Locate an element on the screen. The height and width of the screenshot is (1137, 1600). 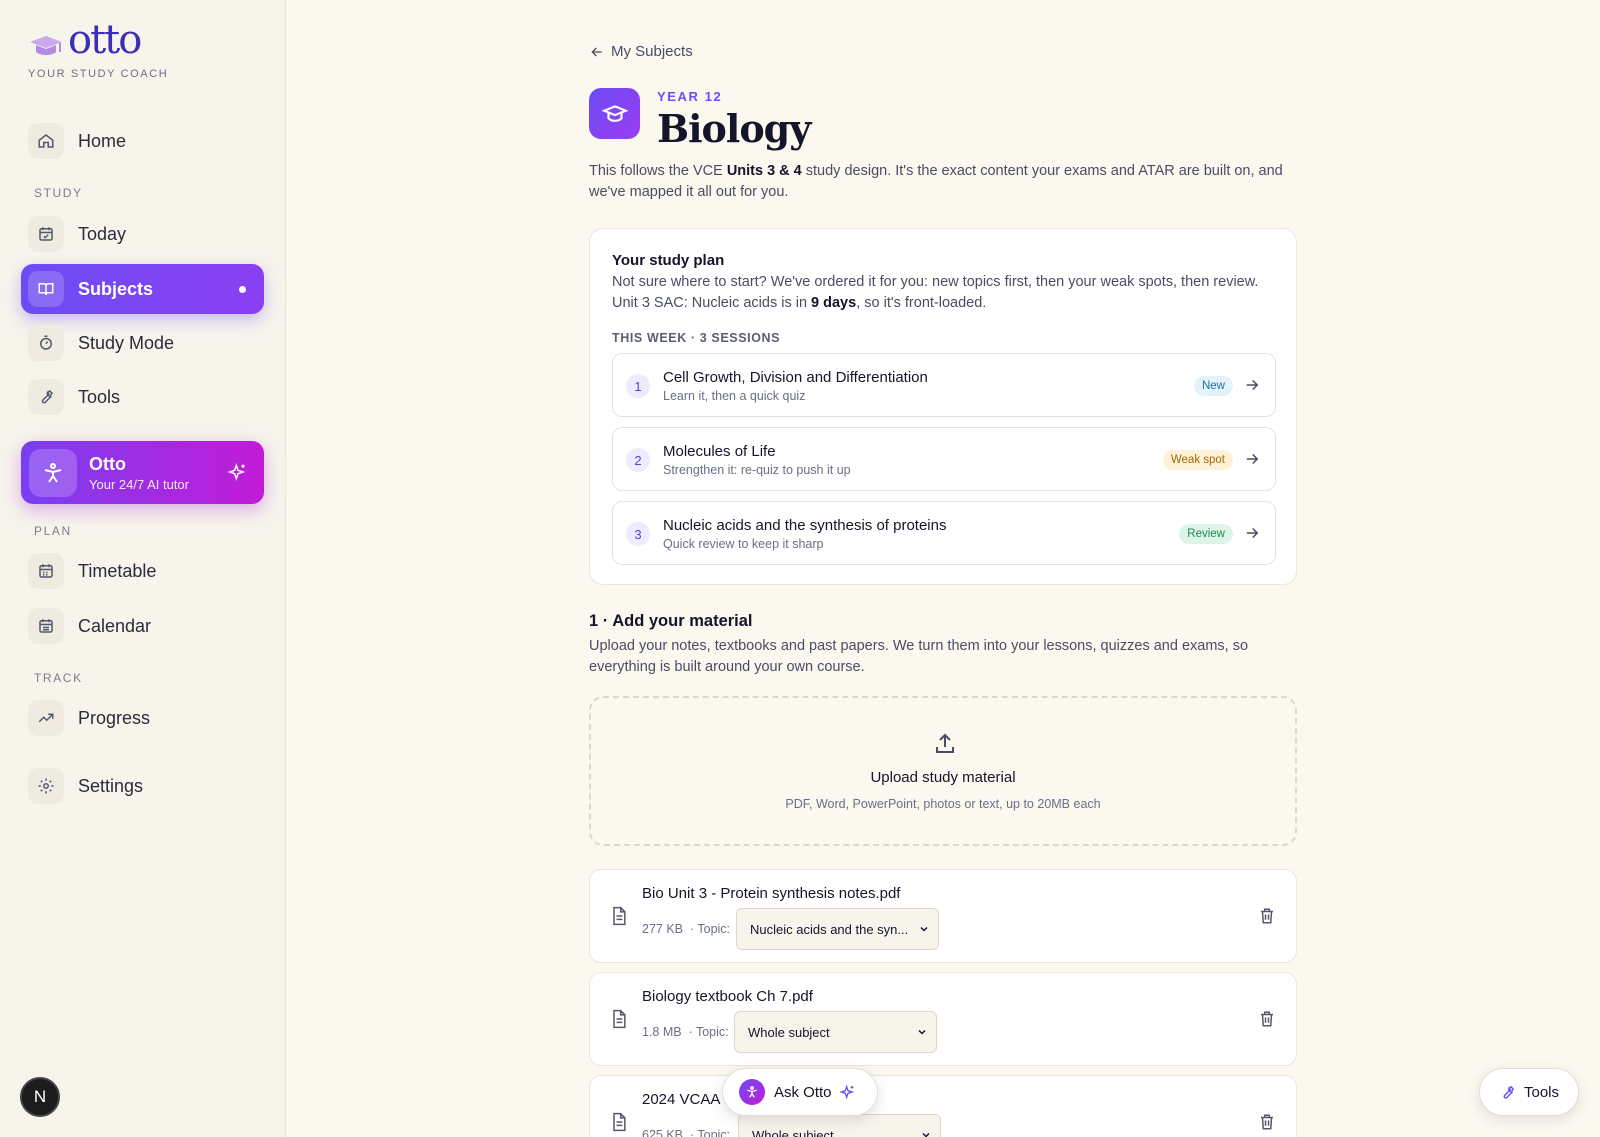
intro-highlight: Units 3 & 4 is located at coordinates (764, 171).